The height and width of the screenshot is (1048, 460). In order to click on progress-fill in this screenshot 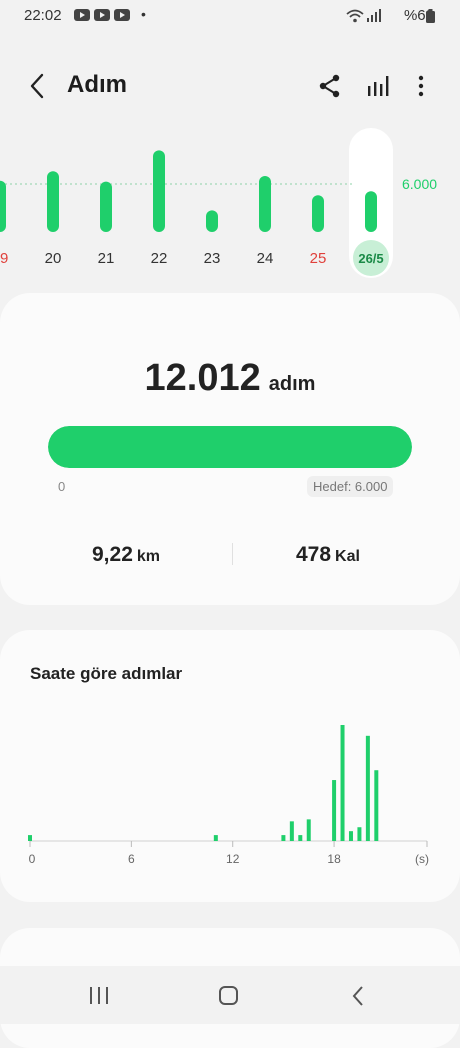, I will do `click(230, 447)`.